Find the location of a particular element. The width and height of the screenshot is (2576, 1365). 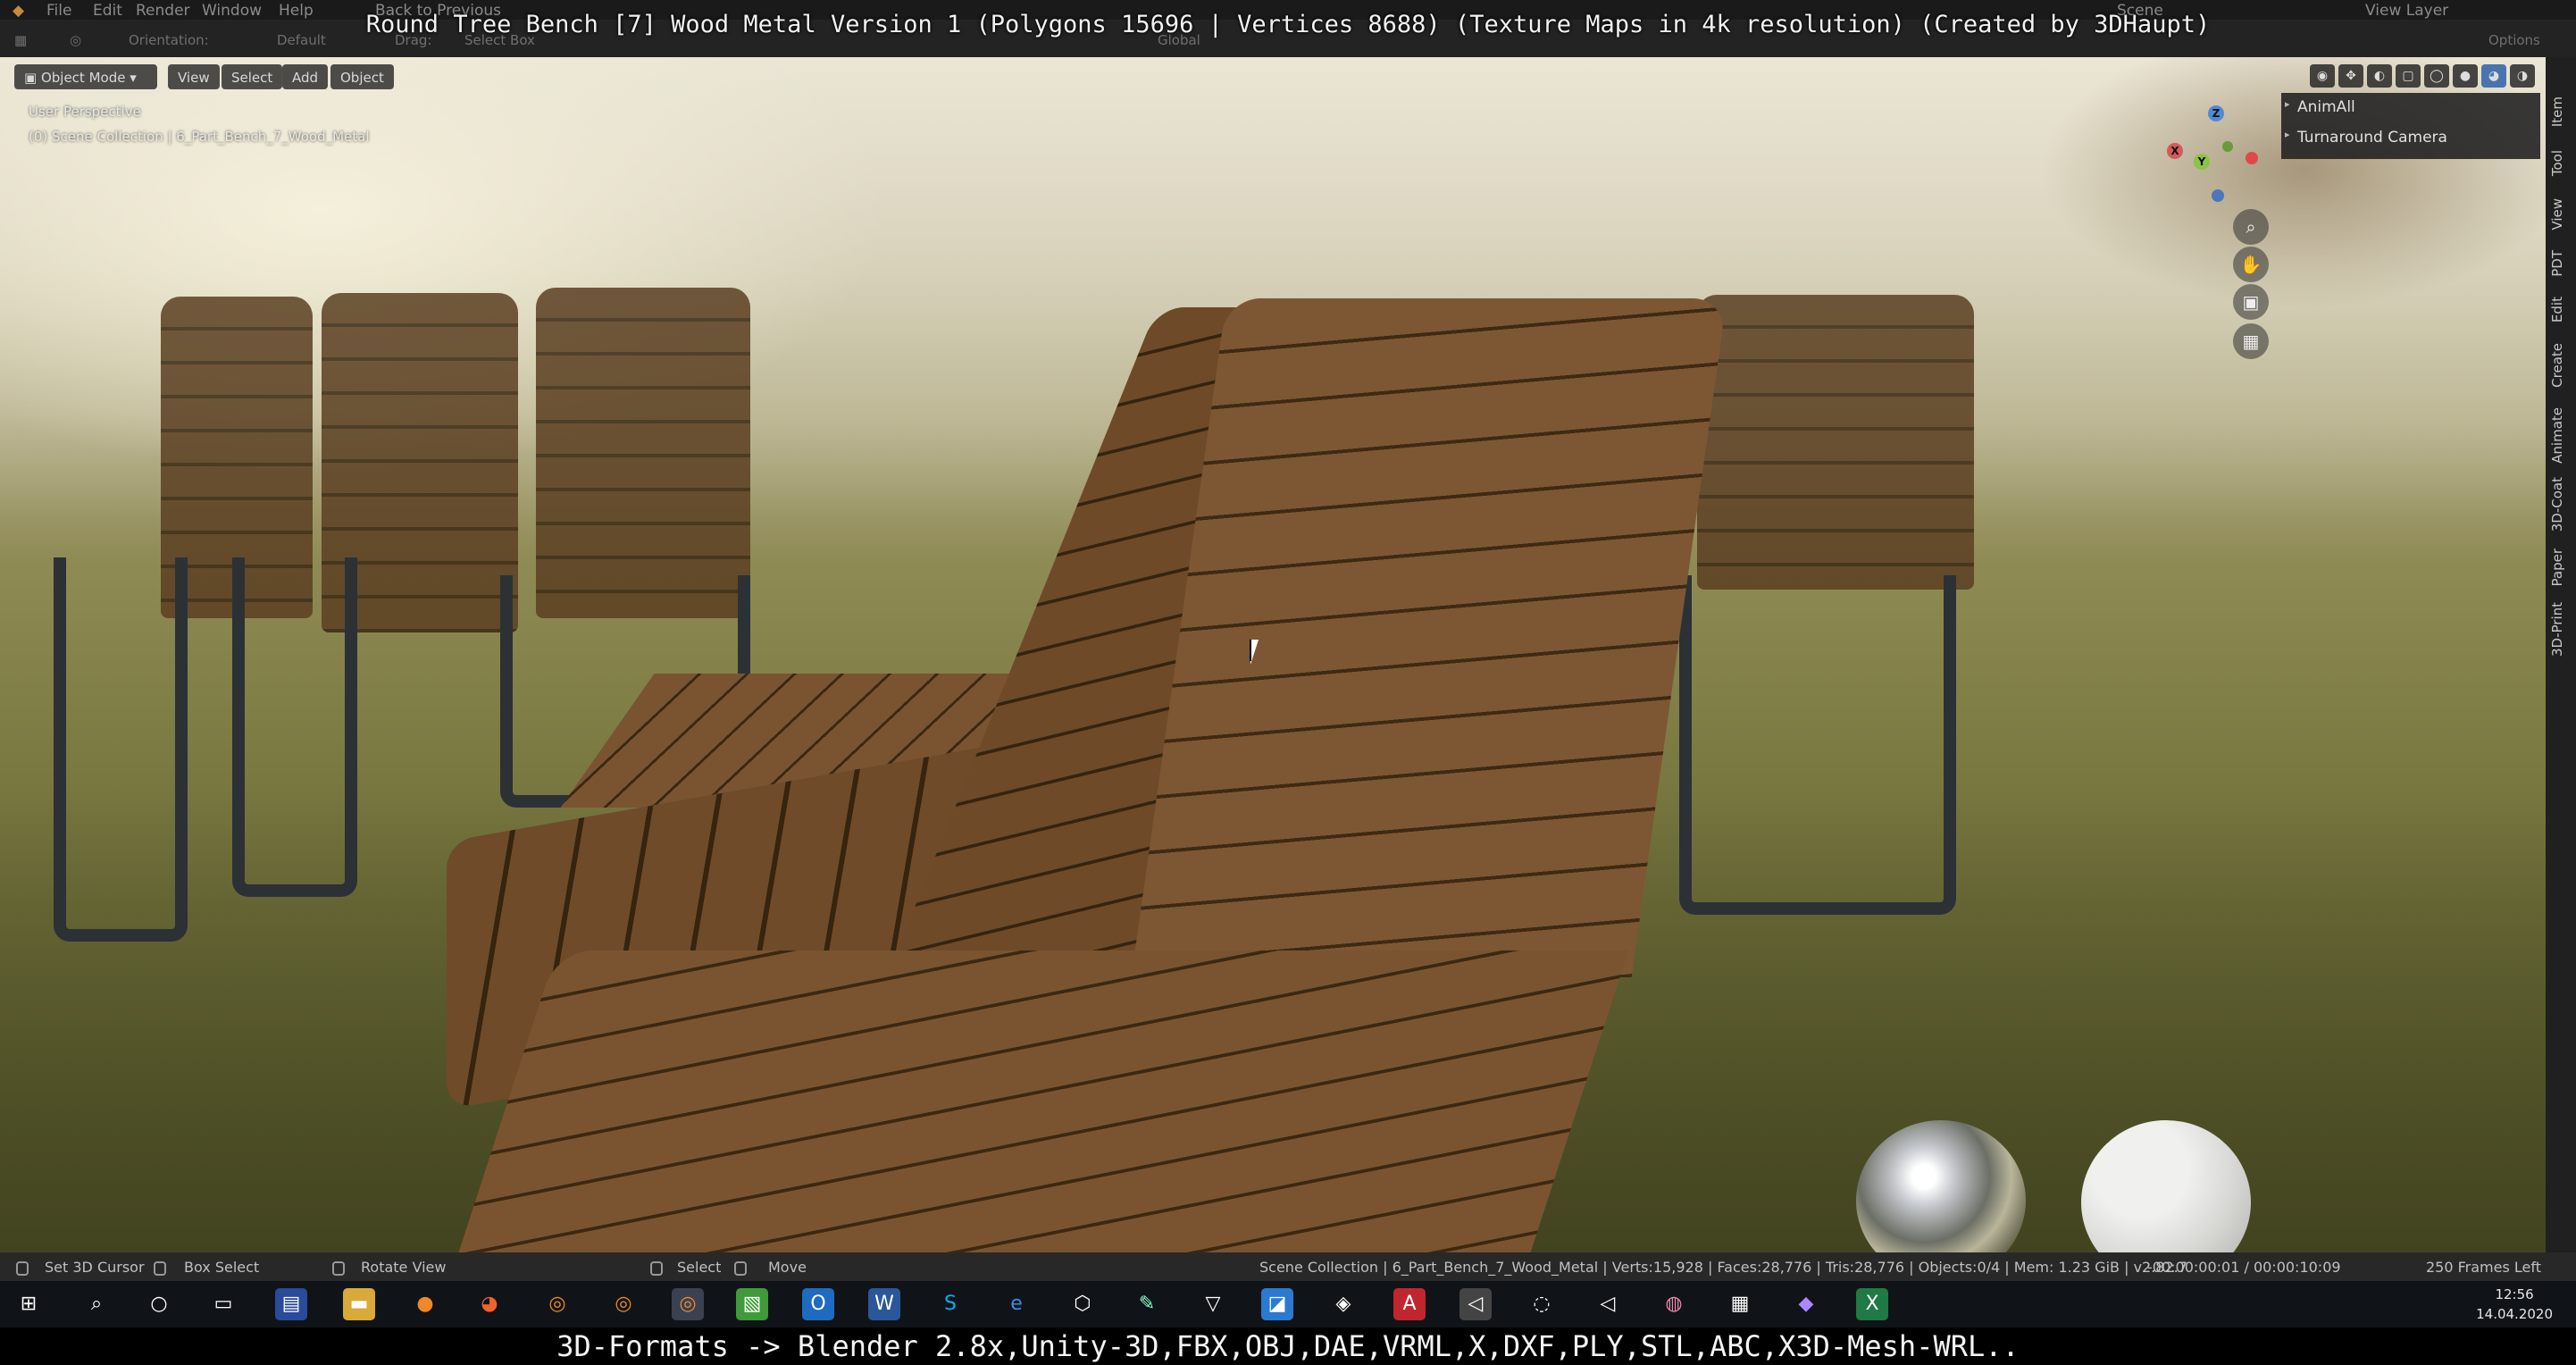

mouse-right-icon is located at coordinates (339, 1267).